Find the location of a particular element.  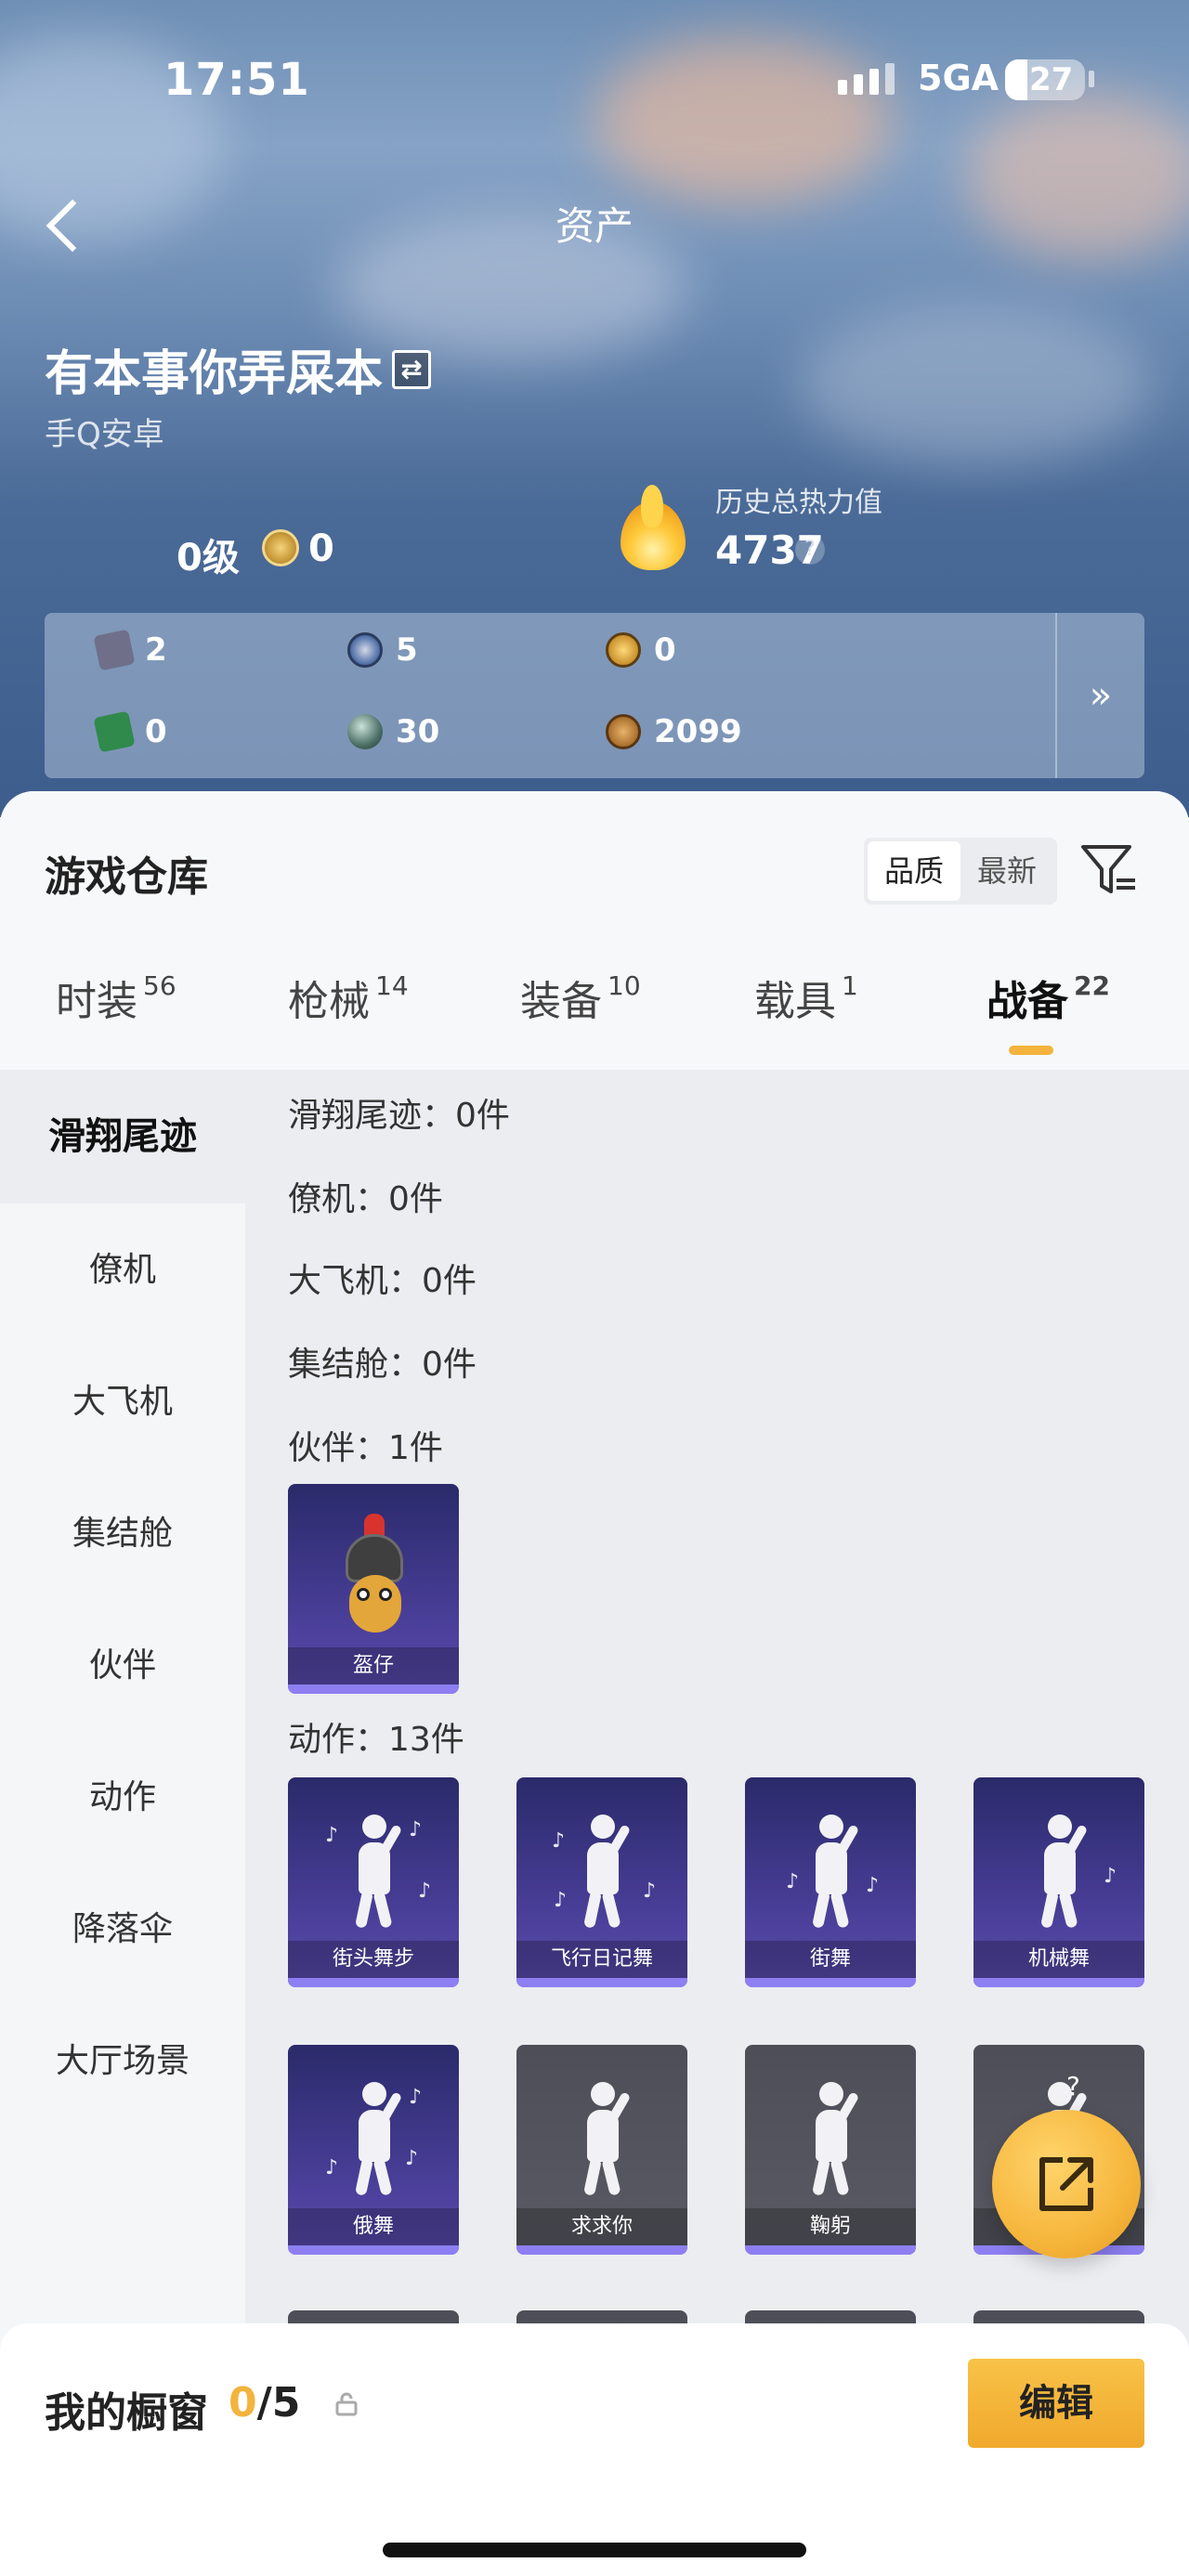

rank-badge-icon is located at coordinates (280, 547).